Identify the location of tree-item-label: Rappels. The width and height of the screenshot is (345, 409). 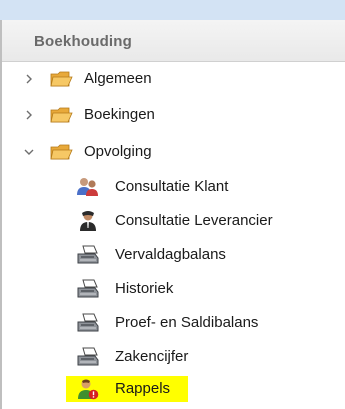
(143, 388).